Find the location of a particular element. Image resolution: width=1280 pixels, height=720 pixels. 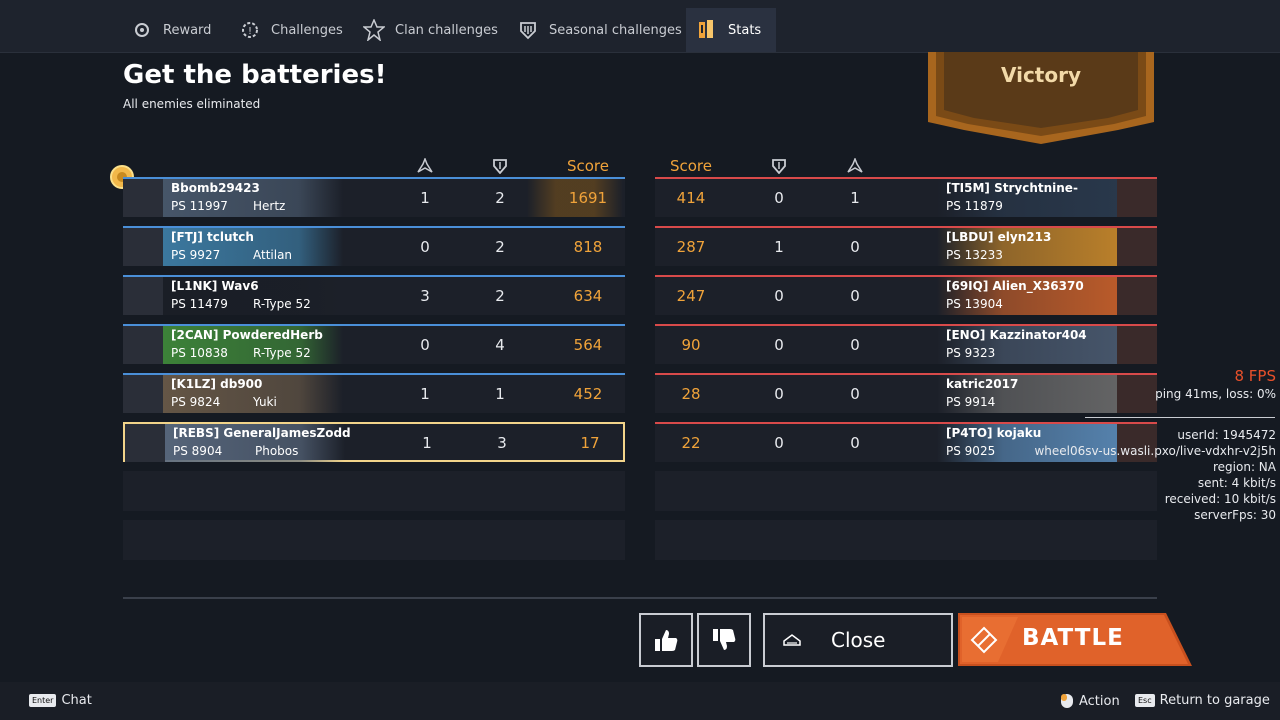

tab-label: Stats is located at coordinates (745, 30).